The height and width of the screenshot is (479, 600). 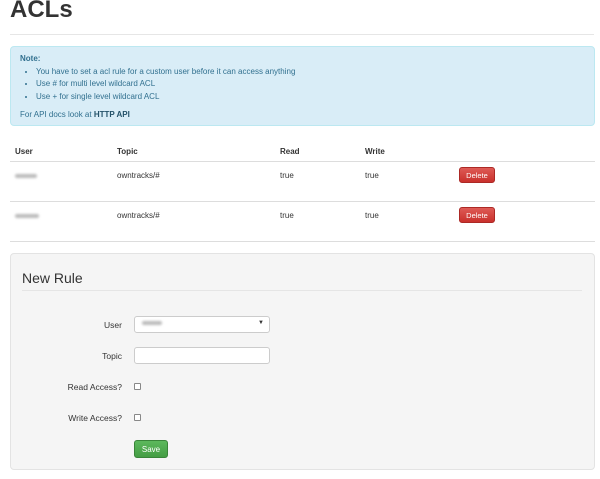 What do you see at coordinates (95, 418) in the screenshot?
I see `write-access-label: Write Access?` at bounding box center [95, 418].